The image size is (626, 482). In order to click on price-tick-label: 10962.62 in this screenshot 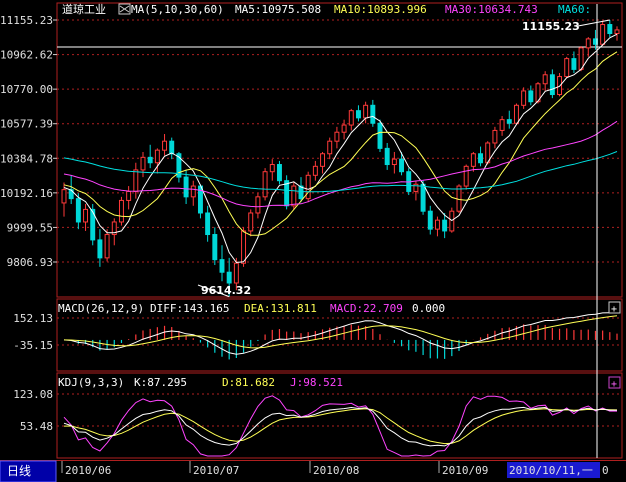, I will do `click(26, 55)`.